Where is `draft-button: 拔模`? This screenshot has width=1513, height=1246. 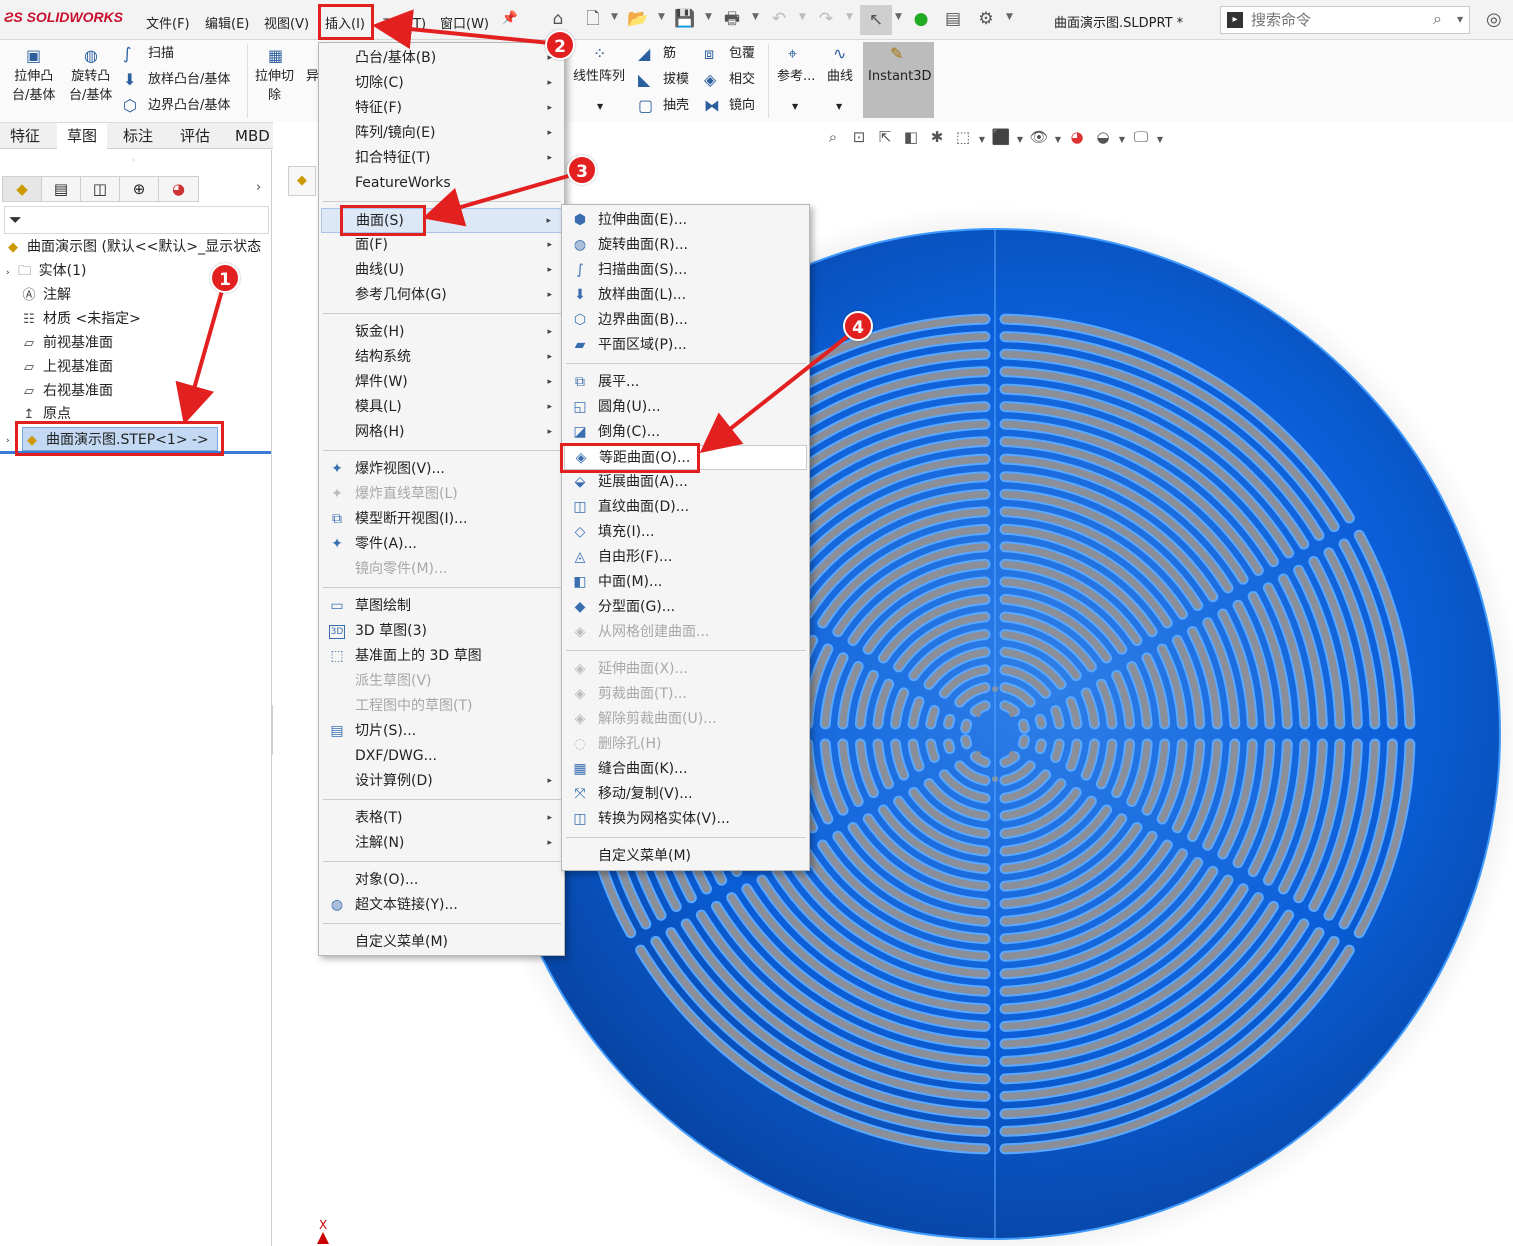 draft-button: 拔模 is located at coordinates (676, 79).